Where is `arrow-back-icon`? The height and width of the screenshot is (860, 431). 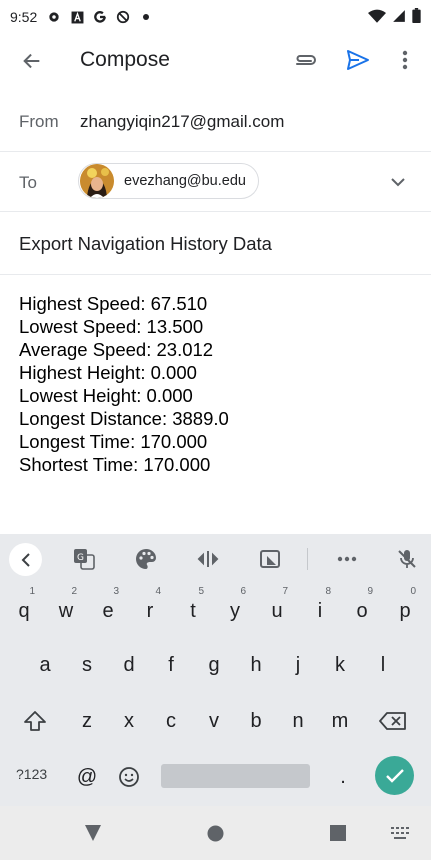
arrow-back-icon is located at coordinates (31, 61).